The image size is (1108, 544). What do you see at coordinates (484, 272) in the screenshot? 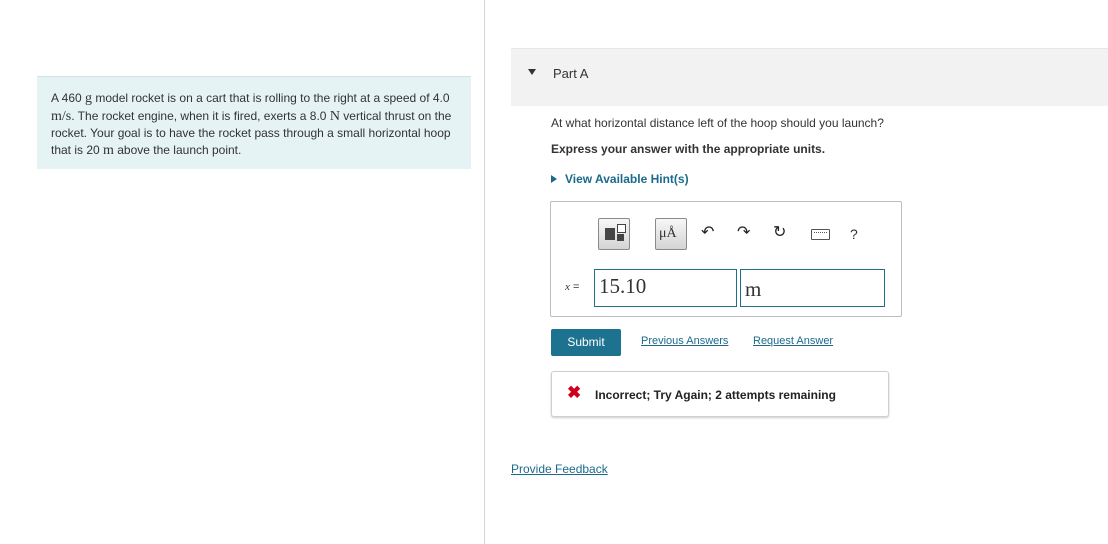
I see `panel-divider` at bounding box center [484, 272].